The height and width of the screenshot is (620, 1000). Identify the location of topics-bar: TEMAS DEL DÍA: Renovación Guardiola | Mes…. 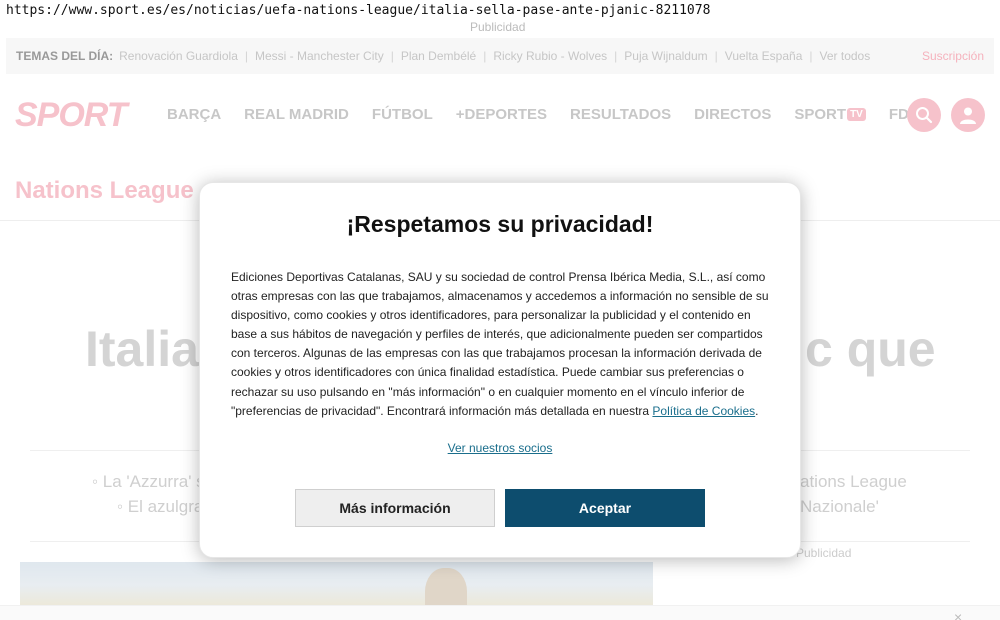
(500, 56).